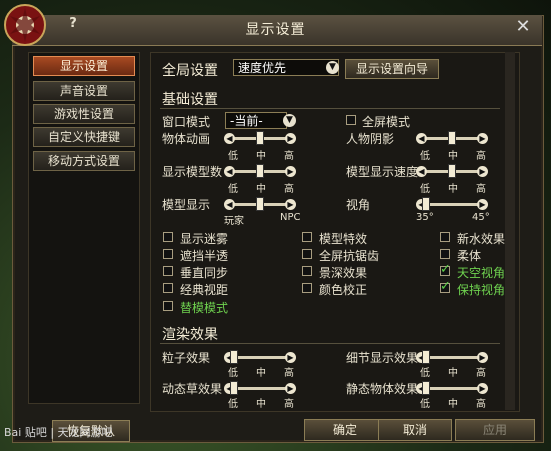  I want to click on option-label: 新水效果, so click(481, 239).